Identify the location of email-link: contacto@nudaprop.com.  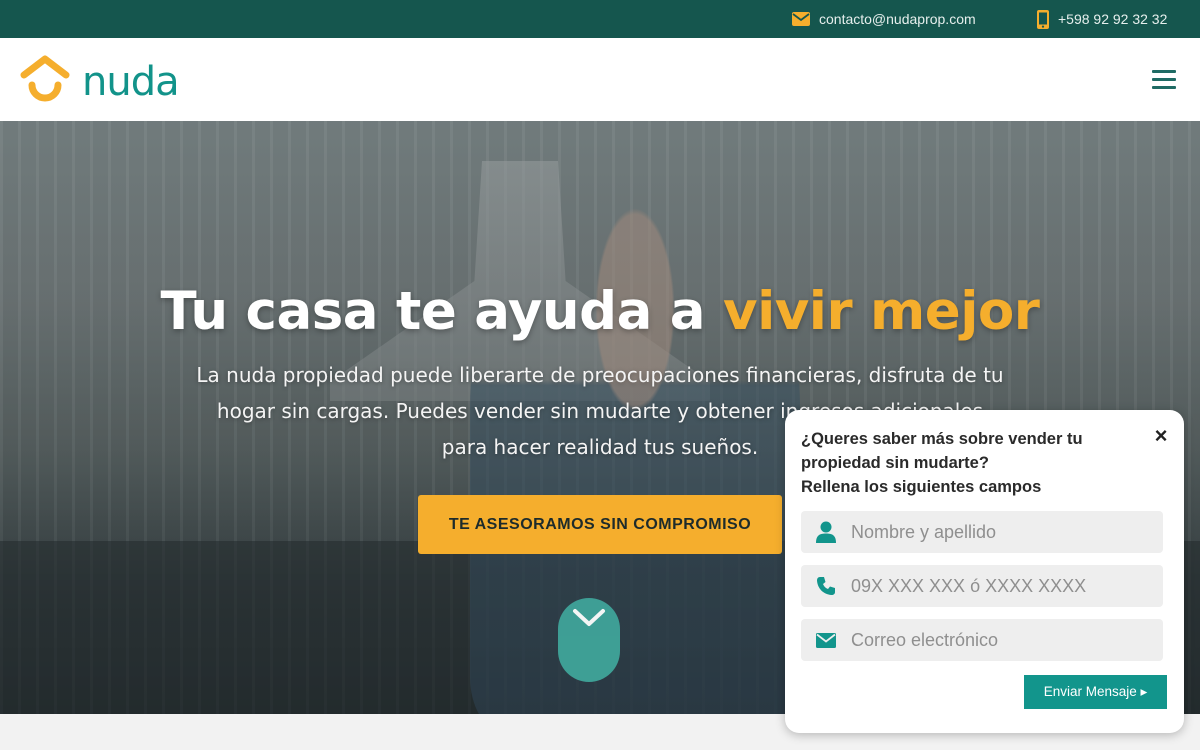
(884, 19).